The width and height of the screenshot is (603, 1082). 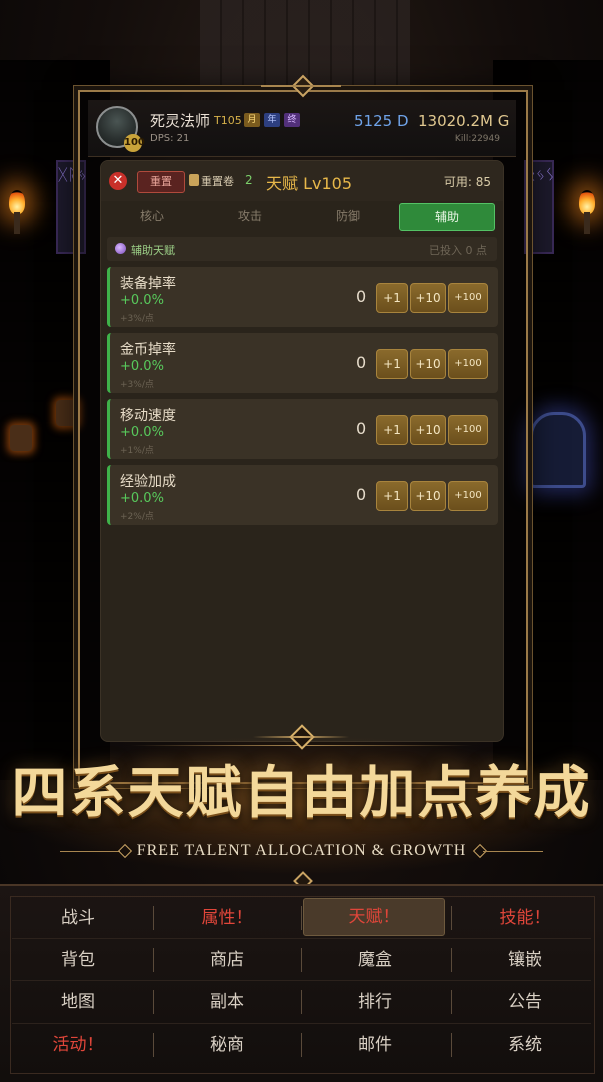 I want to click on tab-support: 辅助, so click(x=447, y=217).